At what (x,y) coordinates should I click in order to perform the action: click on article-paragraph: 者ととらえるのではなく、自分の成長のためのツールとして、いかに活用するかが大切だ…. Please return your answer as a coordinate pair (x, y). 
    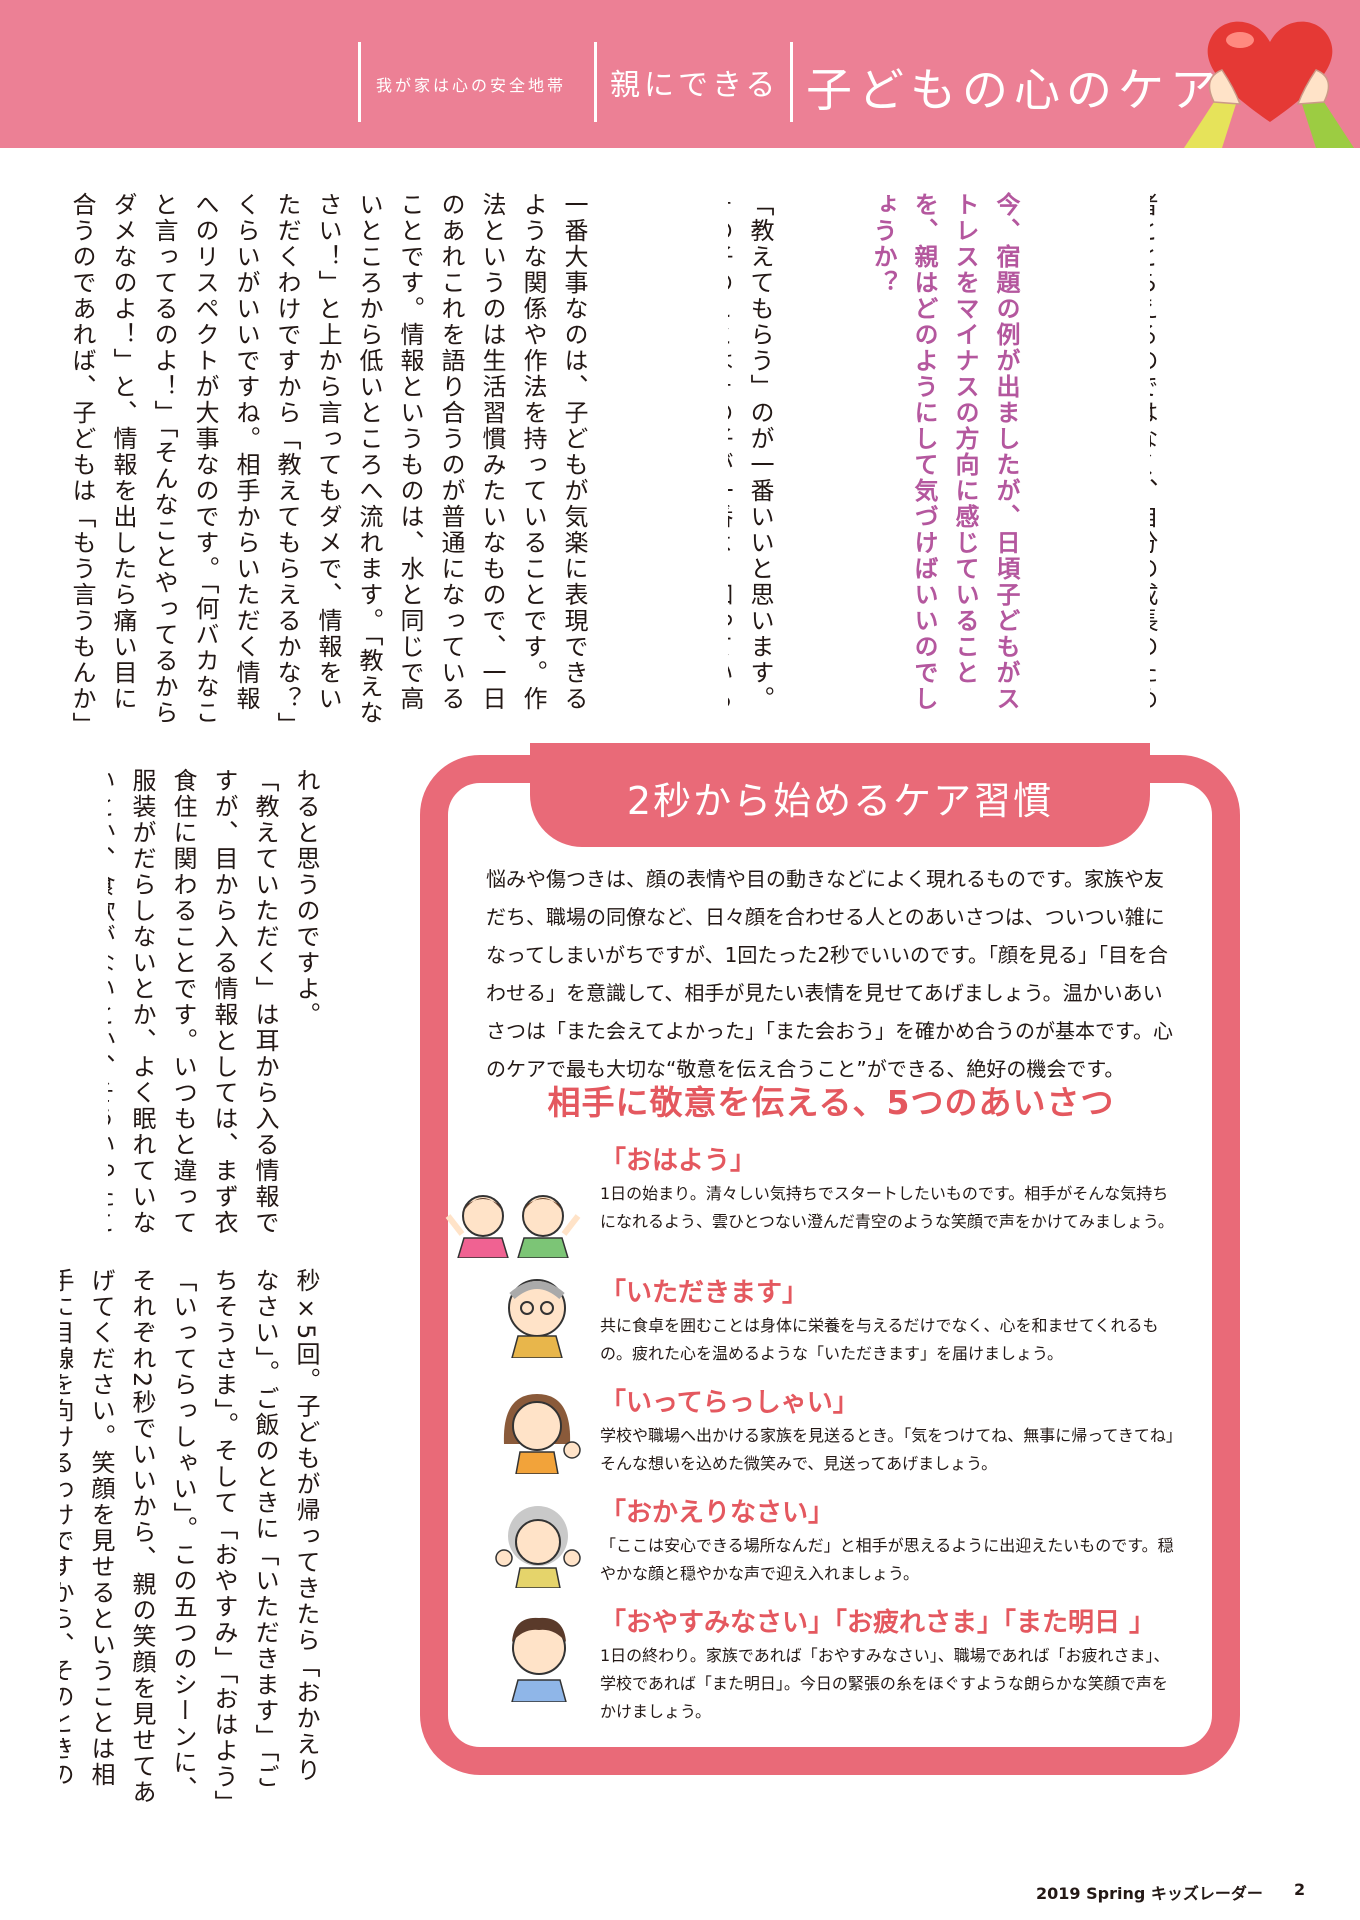
    Looking at the image, I should click on (1154, 452).